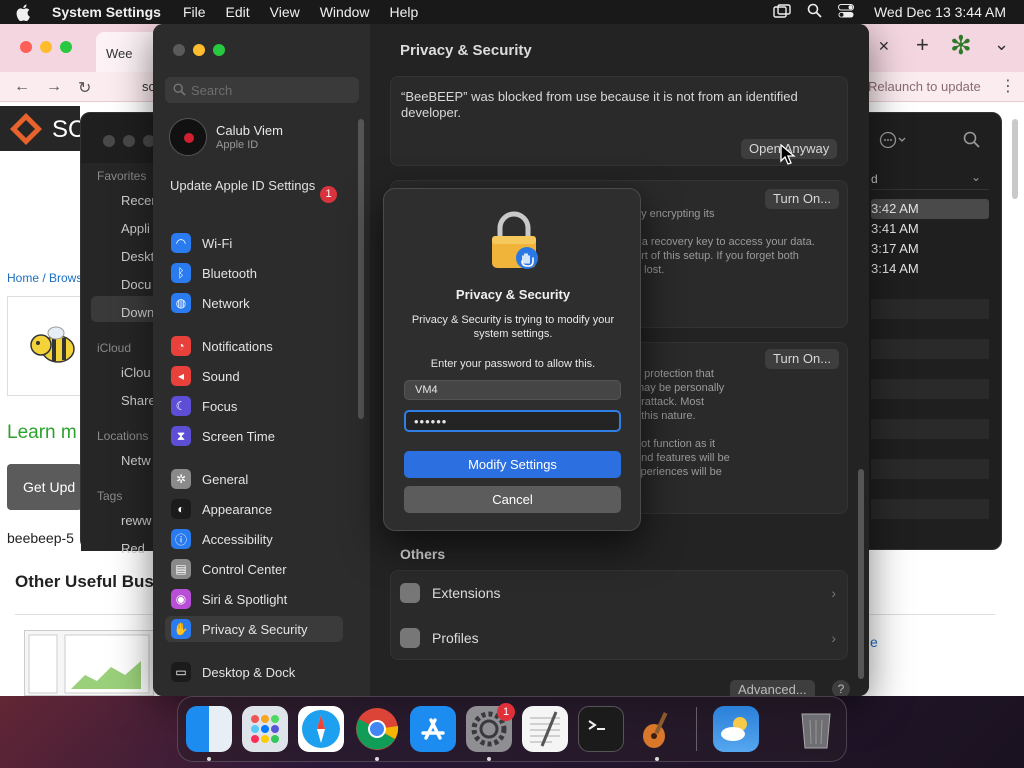  Describe the element at coordinates (1001, 44) in the screenshot. I see `tab-list-chevron-icon: ⌄` at that location.